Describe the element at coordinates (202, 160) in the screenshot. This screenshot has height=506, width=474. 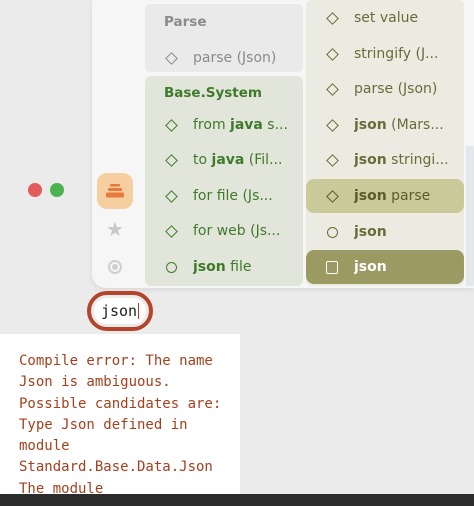
I see `item-prefix: to` at that location.